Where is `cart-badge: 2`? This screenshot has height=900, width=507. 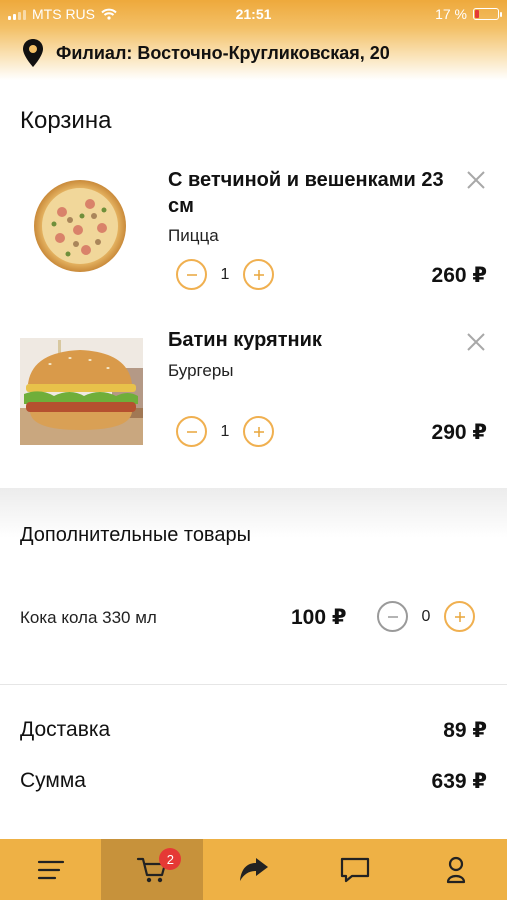 cart-badge: 2 is located at coordinates (170, 859).